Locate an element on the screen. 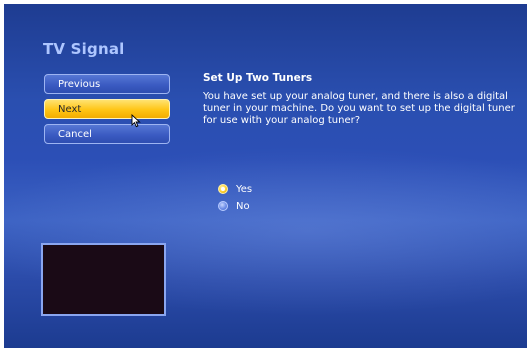  cancel-button: Cancel is located at coordinates (107, 134).